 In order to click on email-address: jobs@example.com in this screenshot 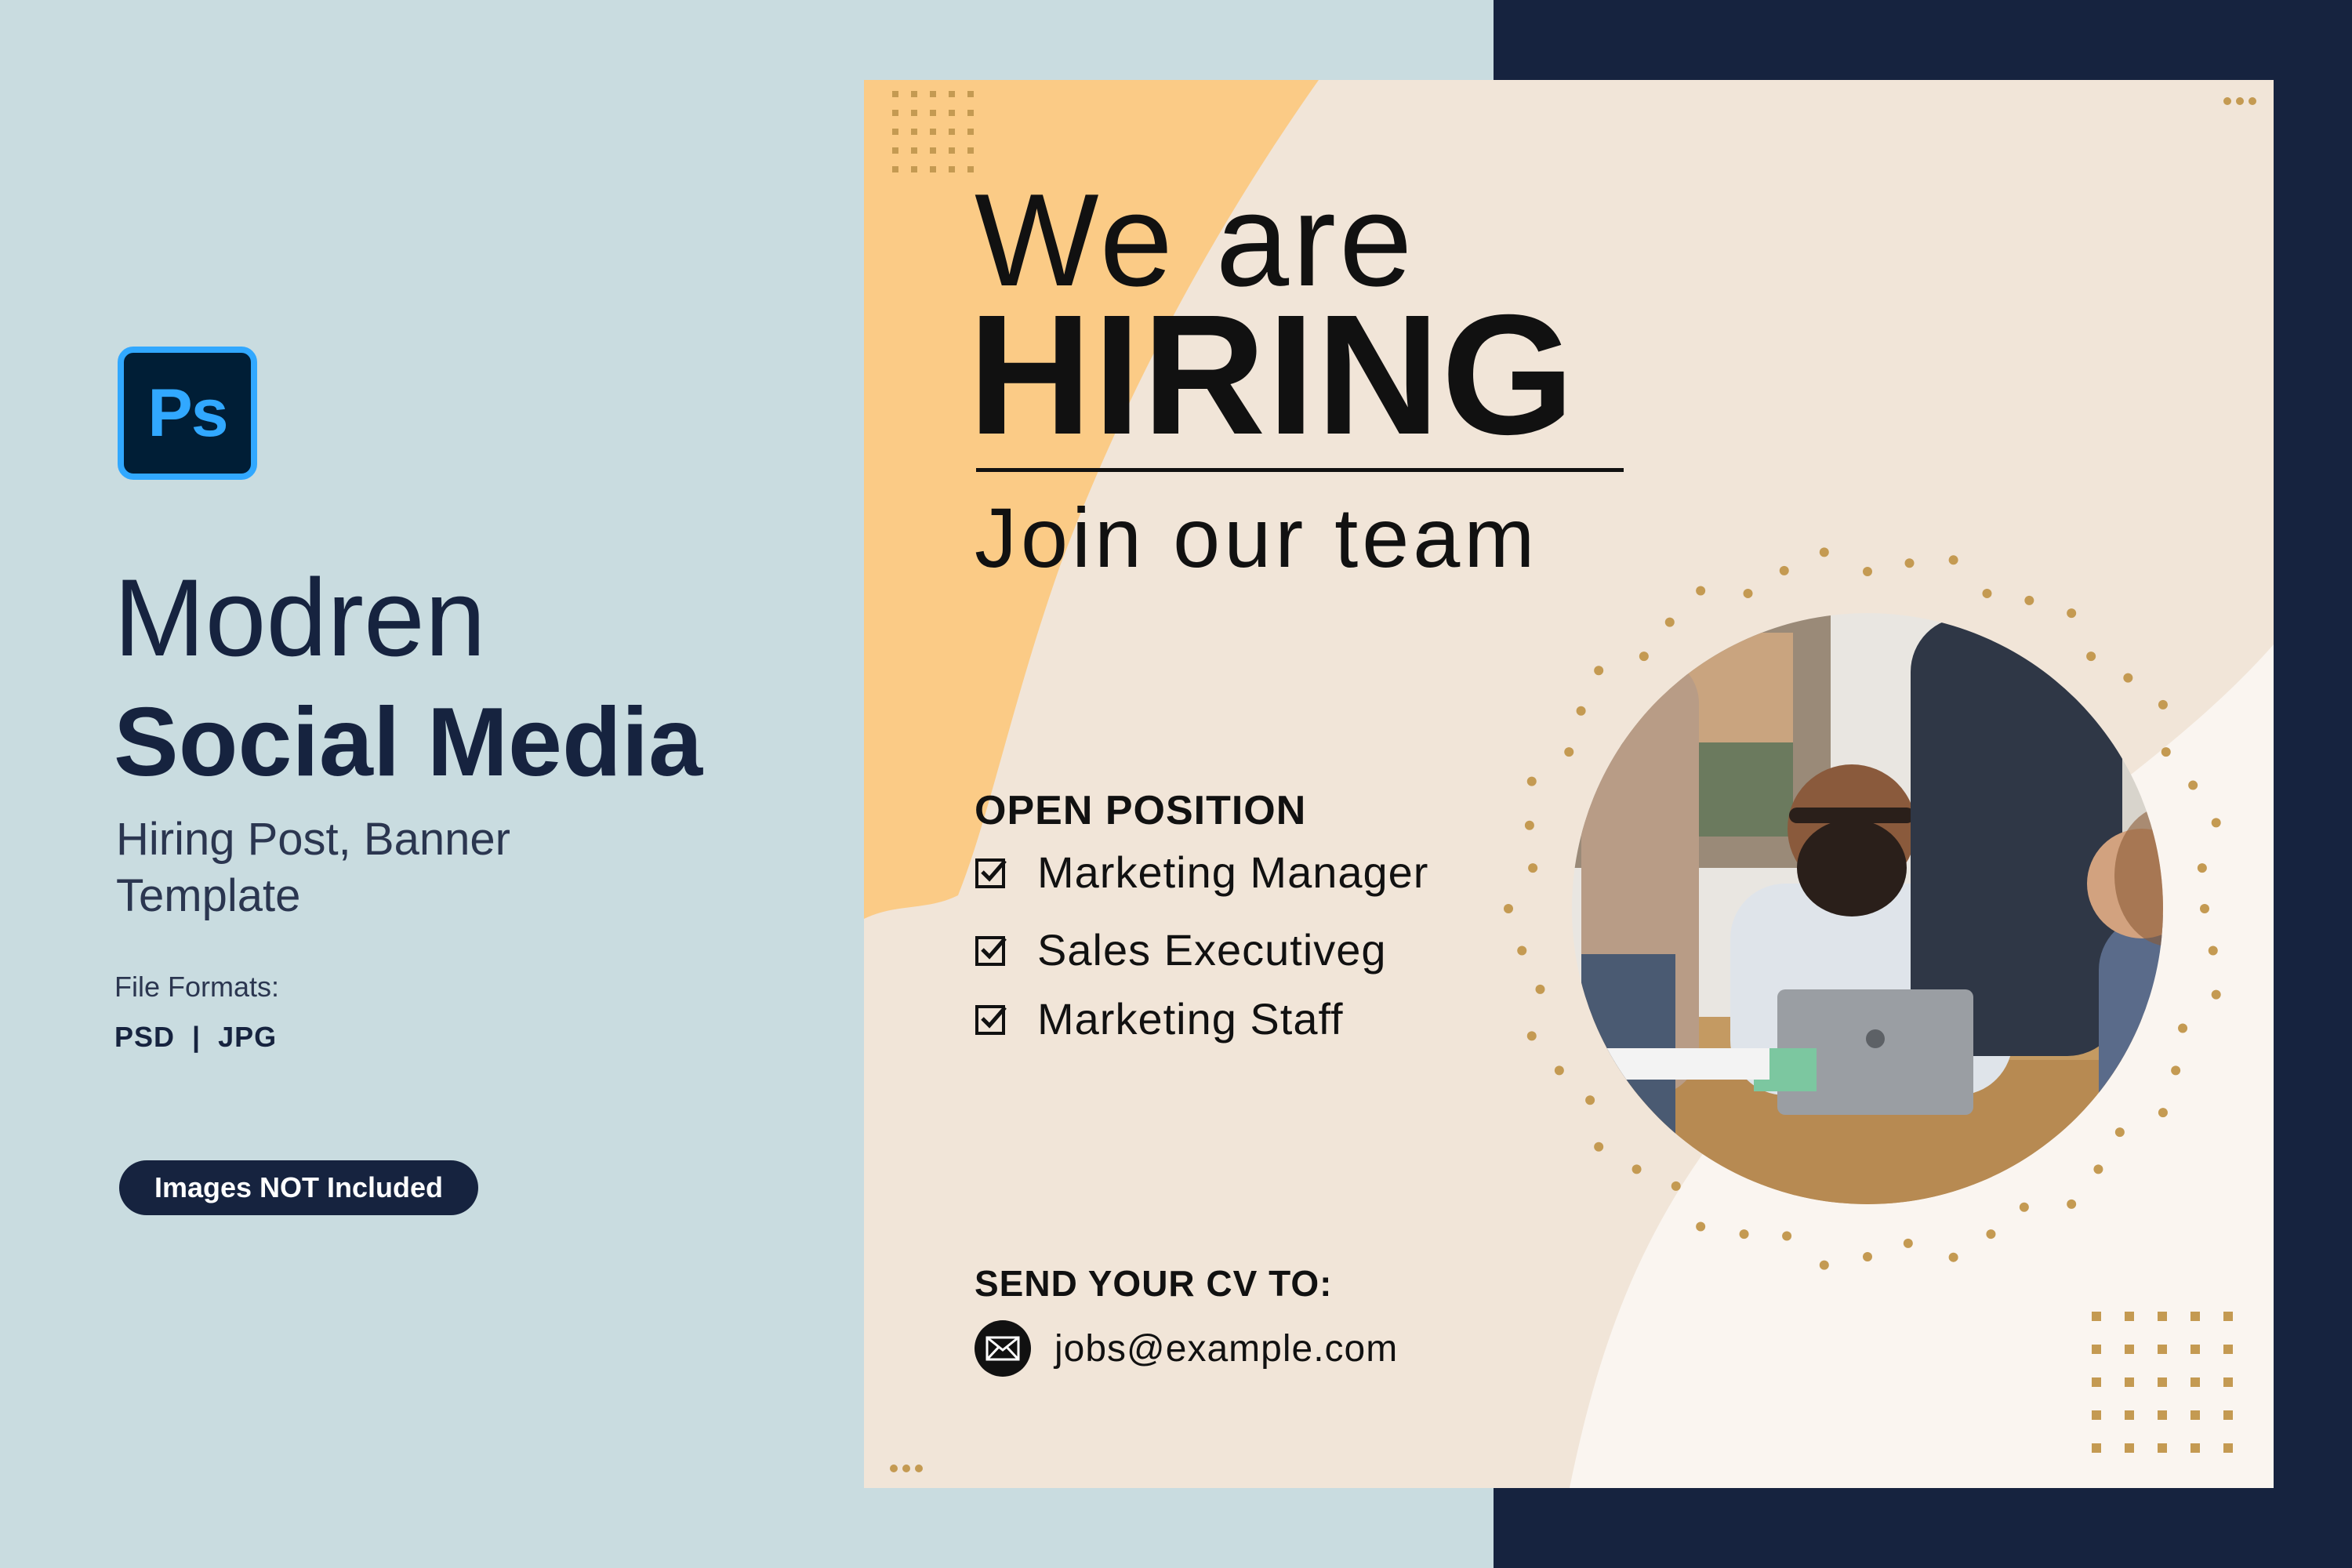, I will do `click(1226, 1348)`.